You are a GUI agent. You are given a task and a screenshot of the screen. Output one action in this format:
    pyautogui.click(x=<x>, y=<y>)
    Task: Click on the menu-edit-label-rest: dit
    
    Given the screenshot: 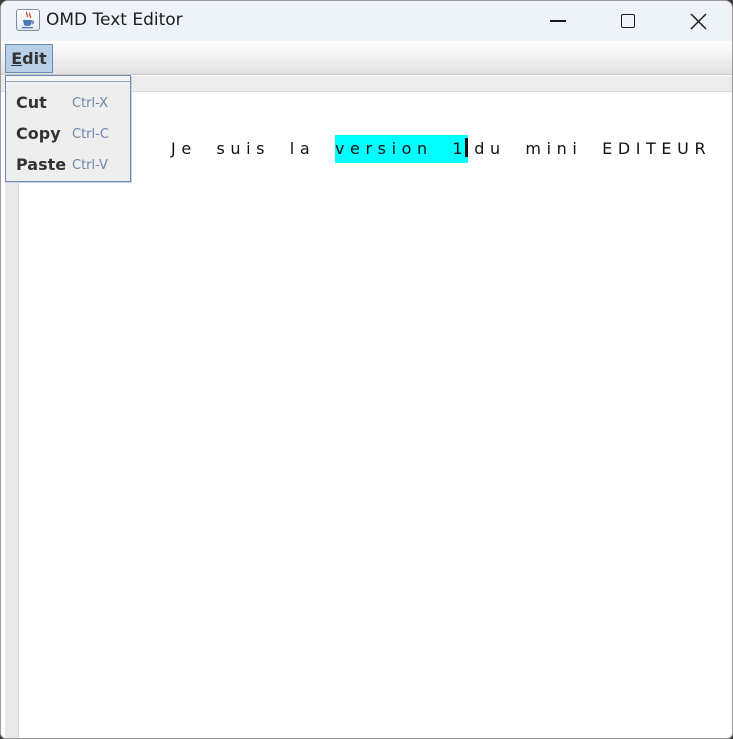 What is the action you would take?
    pyautogui.click(x=34, y=58)
    